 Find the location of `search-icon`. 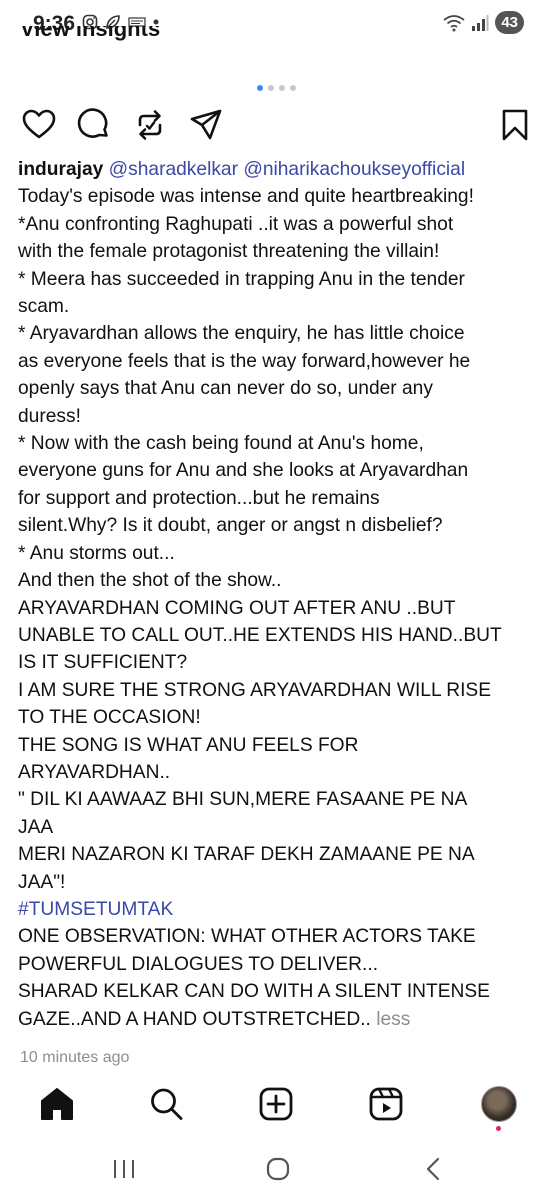

search-icon is located at coordinates (166, 1104).